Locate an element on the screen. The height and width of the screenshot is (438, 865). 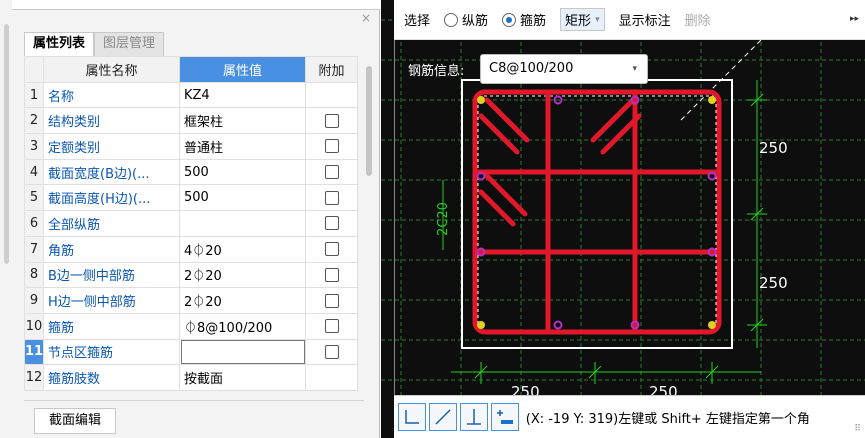
table-scrollbar is located at coordinates (369, 221).